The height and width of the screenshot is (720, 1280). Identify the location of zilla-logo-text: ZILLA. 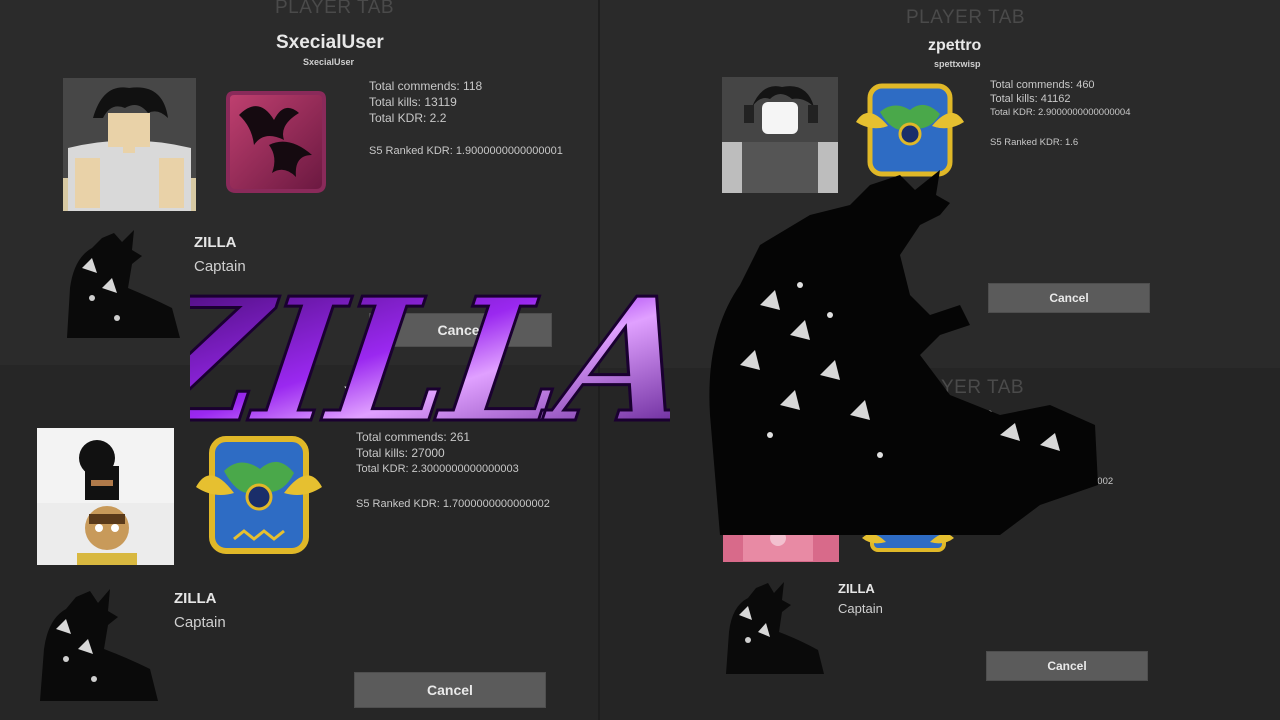
(430, 361).